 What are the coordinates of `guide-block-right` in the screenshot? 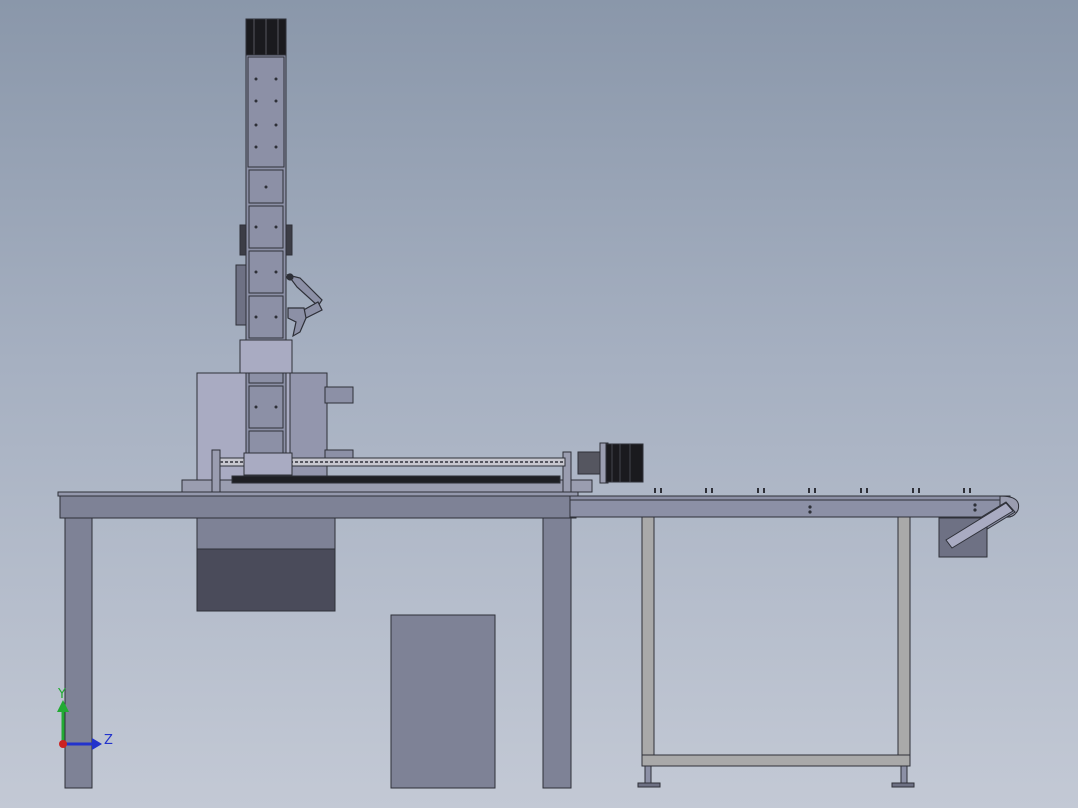 It's located at (289, 240).